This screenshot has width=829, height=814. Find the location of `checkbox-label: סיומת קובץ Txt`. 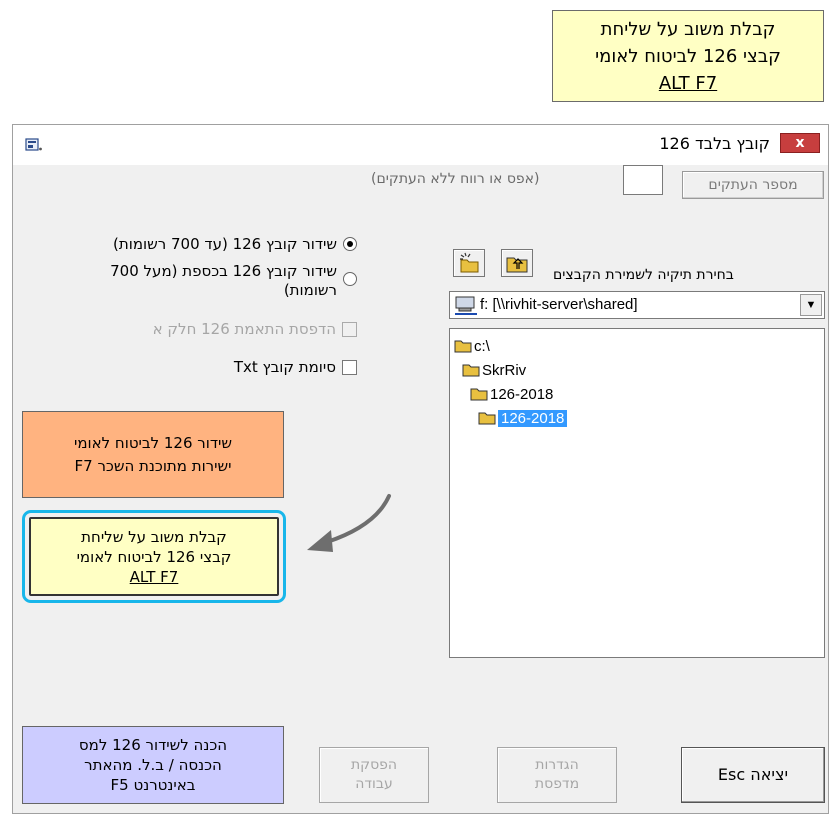

checkbox-label: סיומת קובץ Txt is located at coordinates (284, 367).